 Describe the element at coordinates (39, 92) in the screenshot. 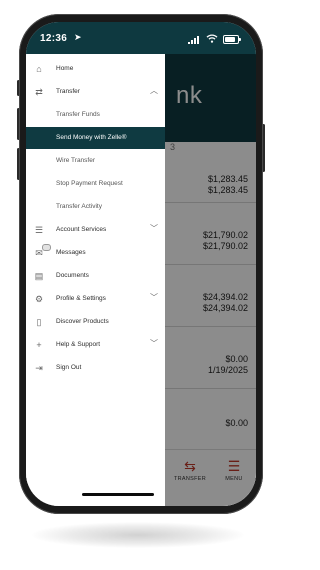

I see `transfer-arrows-icon: ⇄` at that location.